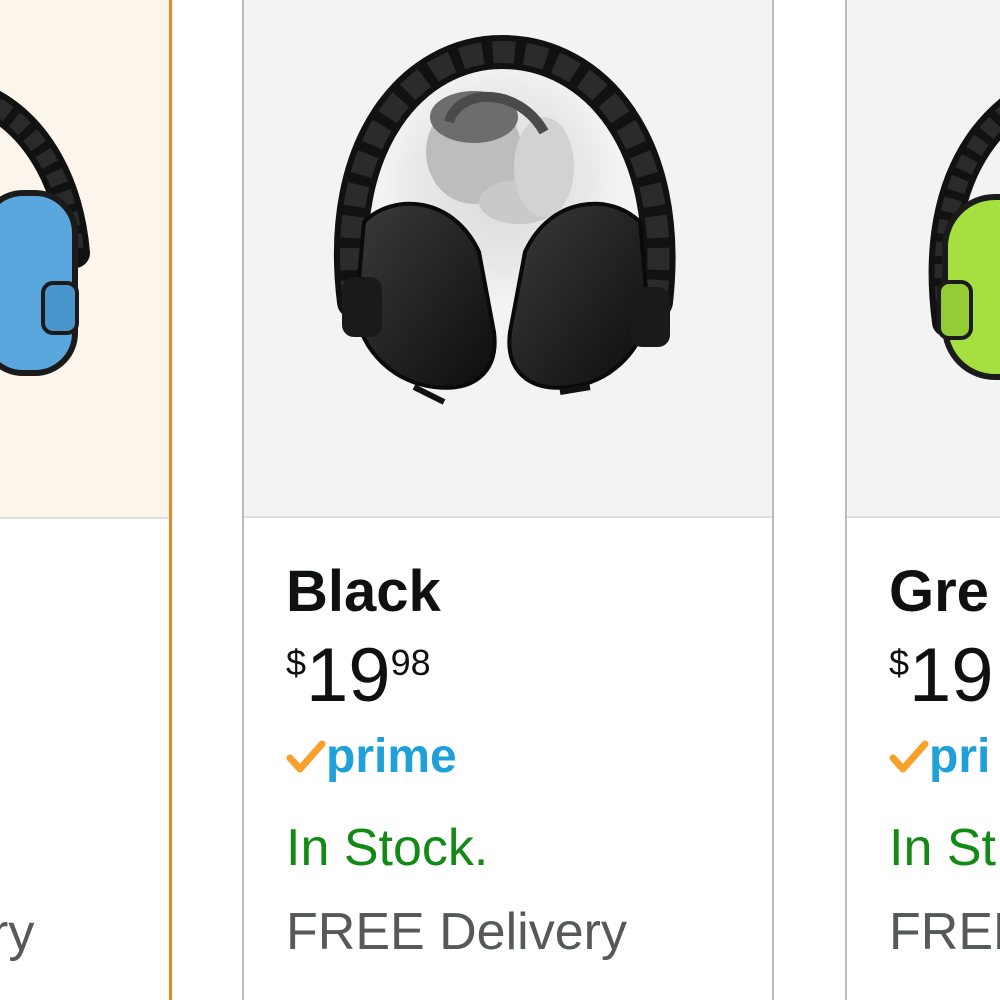 This screenshot has width=1000, height=1000. Describe the element at coordinates (84, 757) in the screenshot. I see `prime-badge` at that location.